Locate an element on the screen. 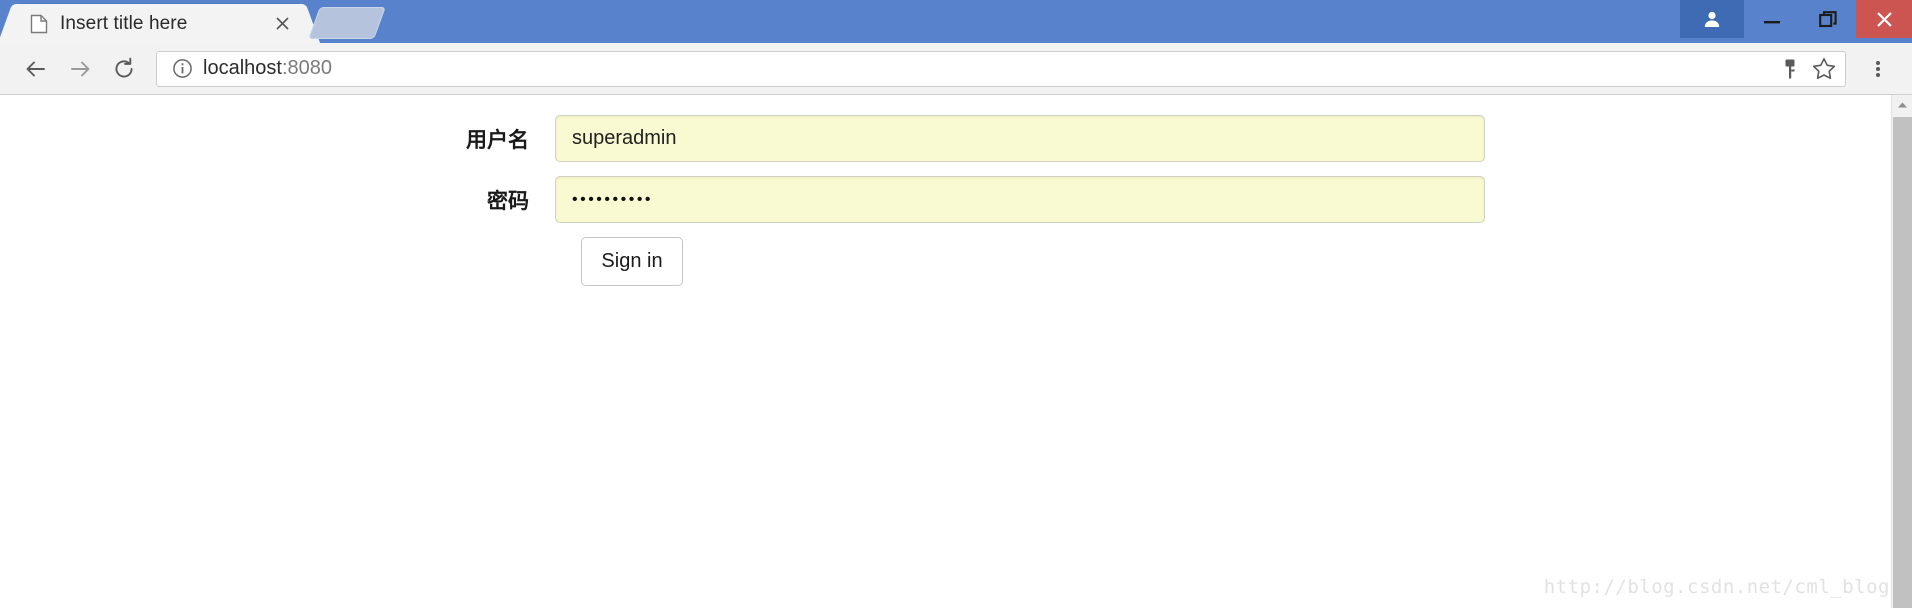  key-icon is located at coordinates (1790, 69).